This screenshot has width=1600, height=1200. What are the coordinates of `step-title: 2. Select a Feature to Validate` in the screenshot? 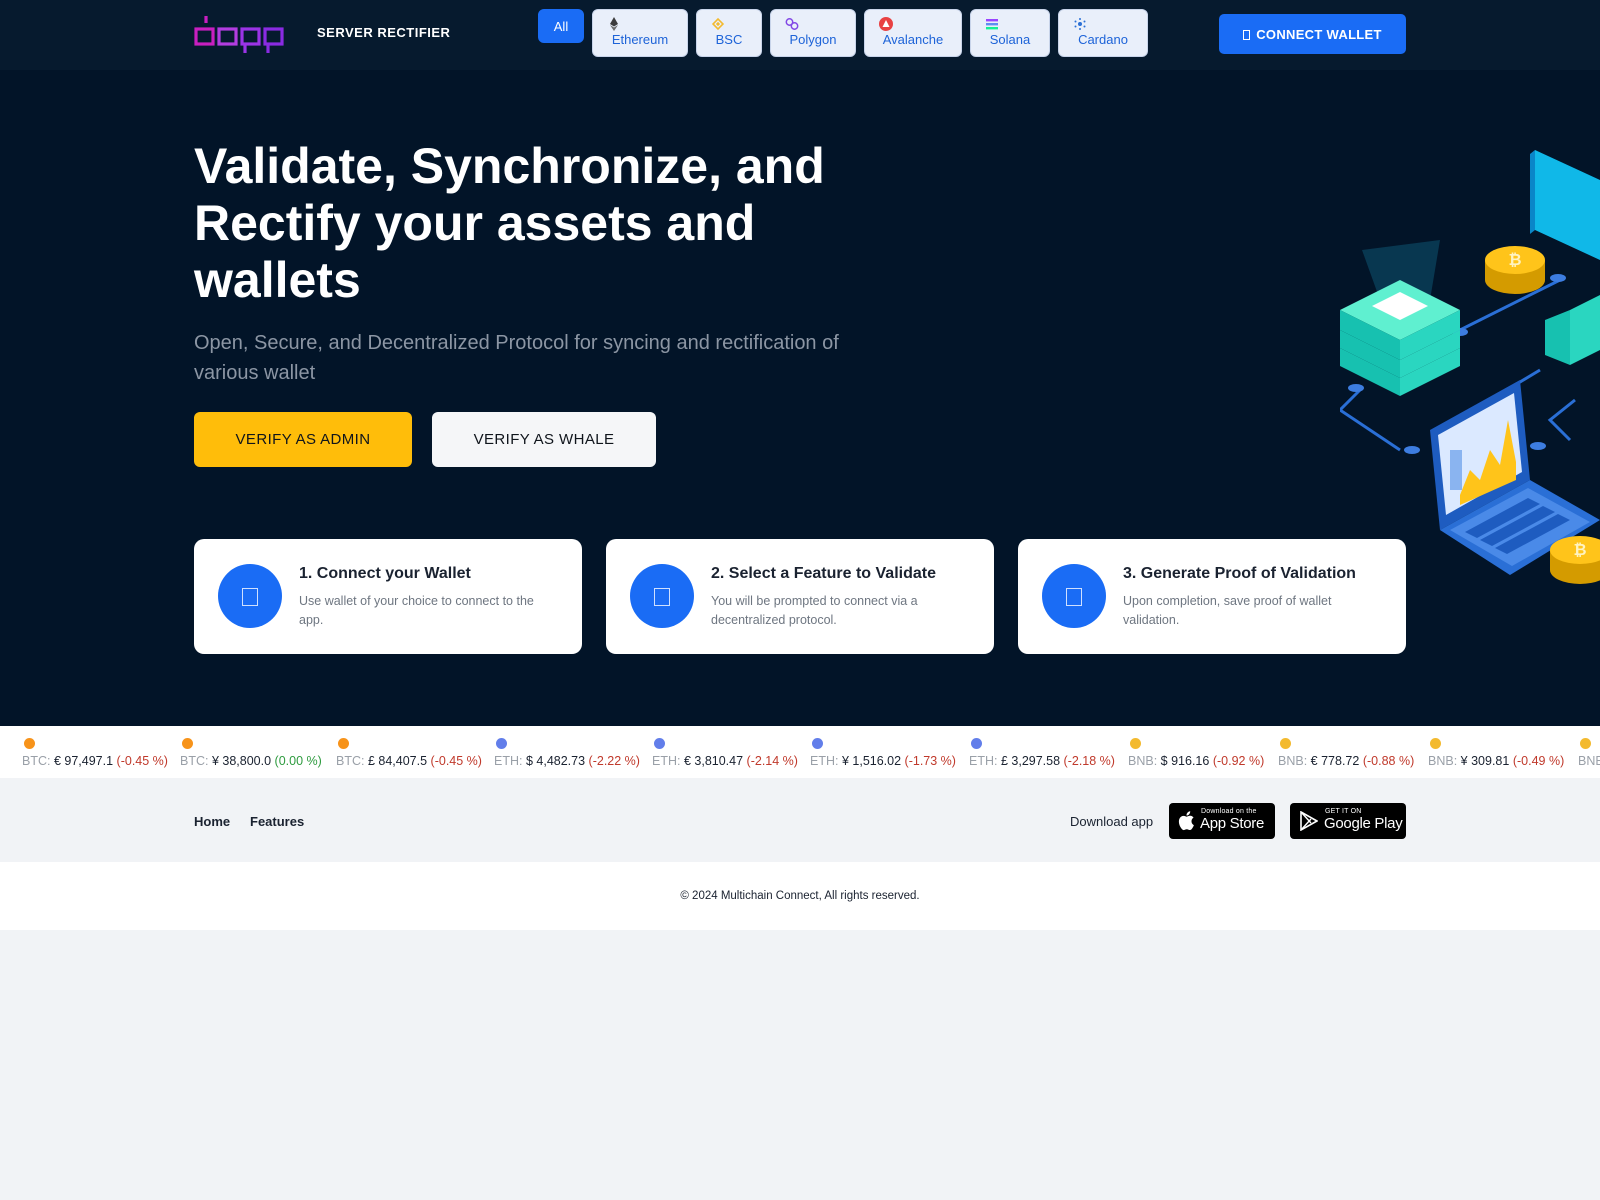 It's located at (823, 573).